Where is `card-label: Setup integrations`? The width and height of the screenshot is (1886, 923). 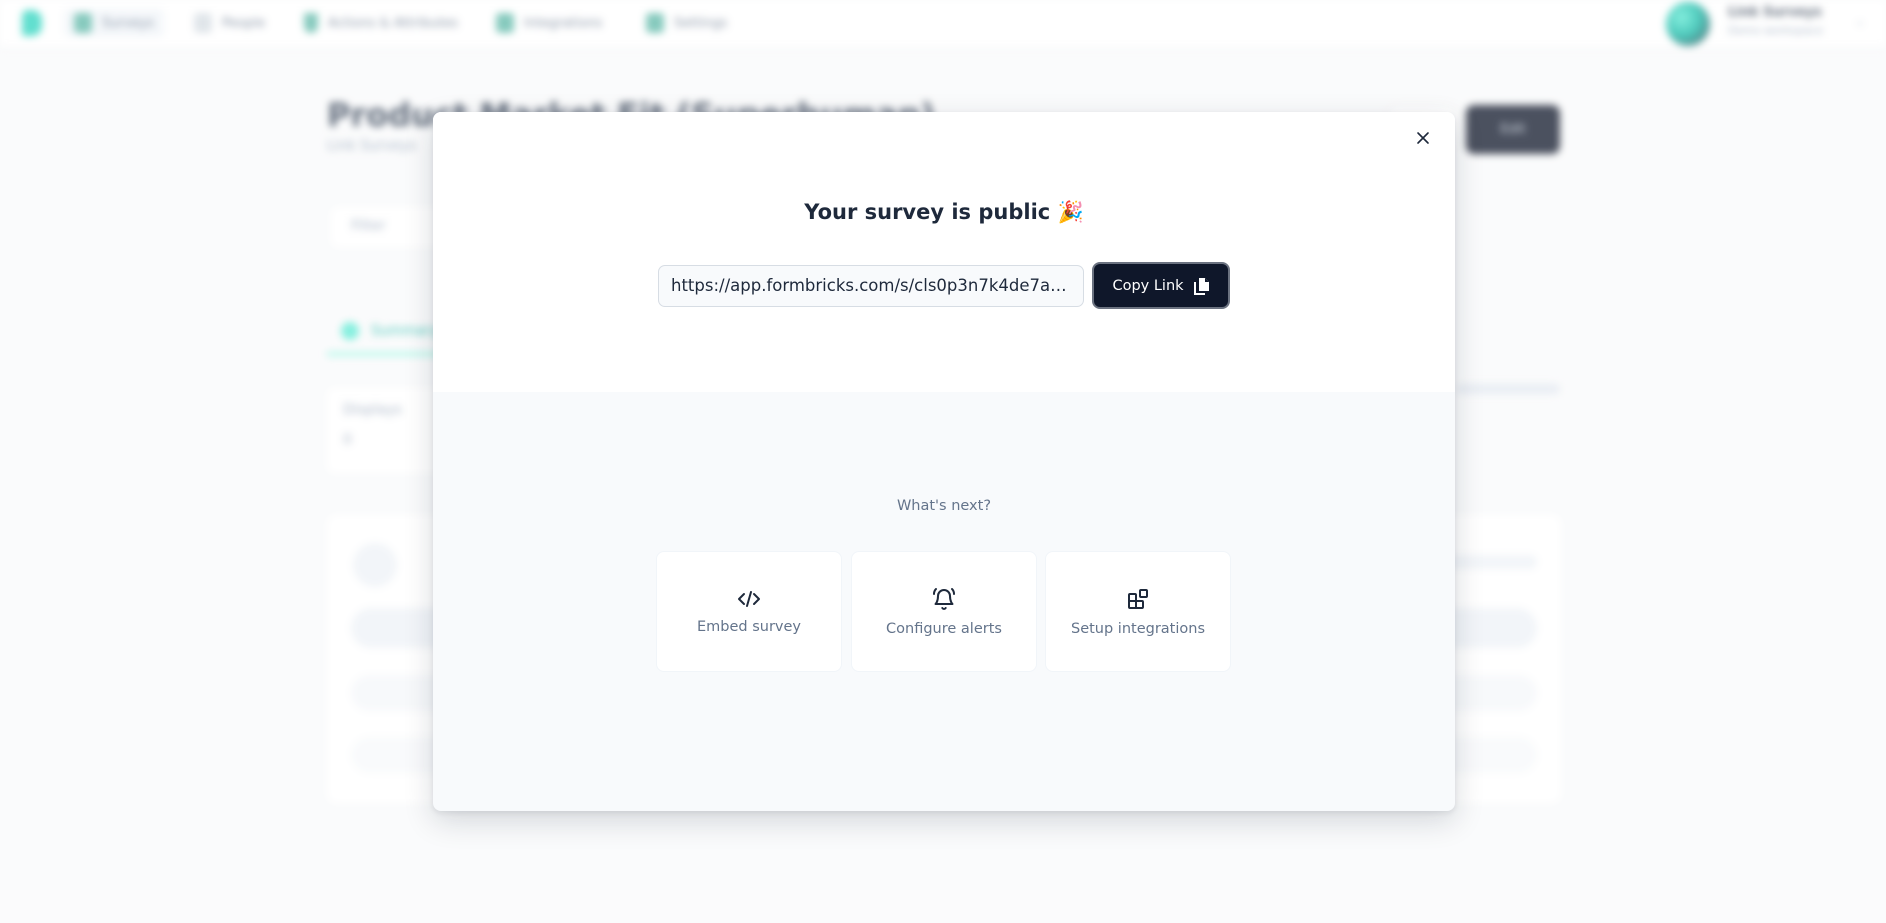 card-label: Setup integrations is located at coordinates (1138, 628).